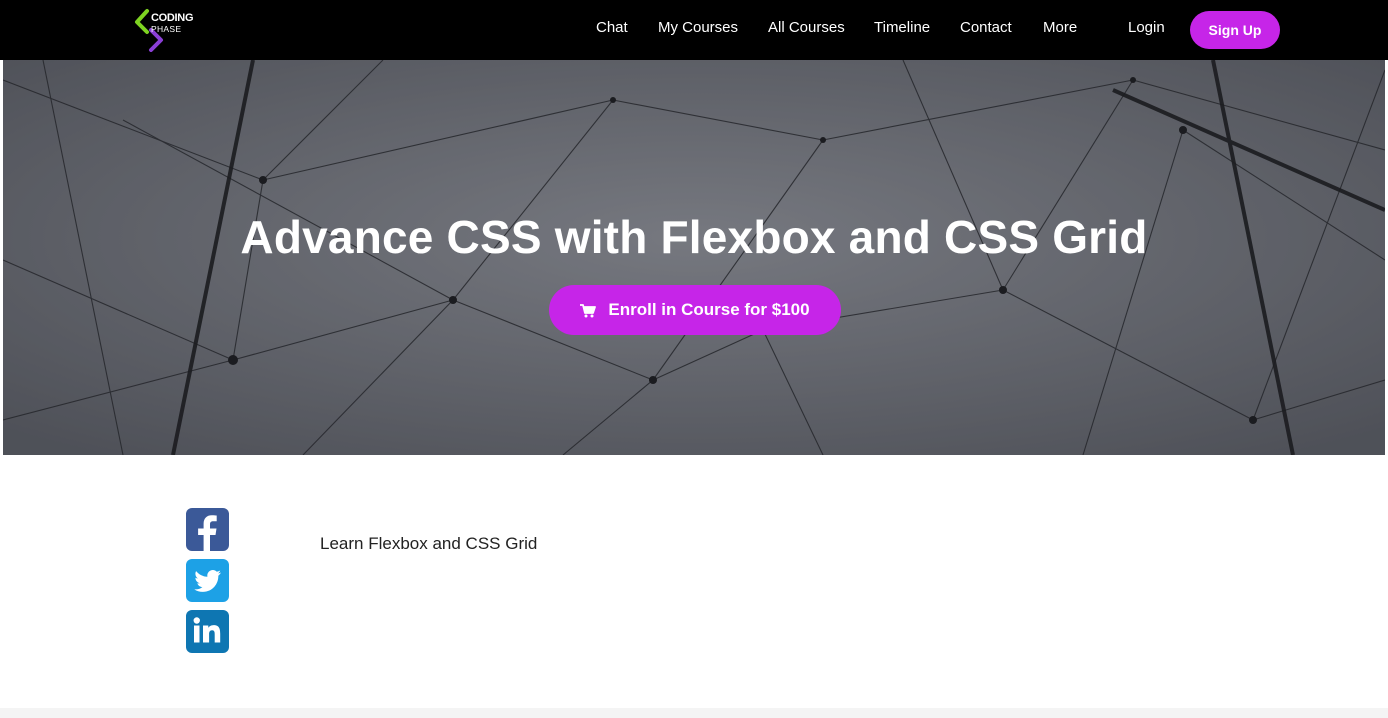  I want to click on enroll-button-label: Enroll in Course for $100, so click(709, 309).